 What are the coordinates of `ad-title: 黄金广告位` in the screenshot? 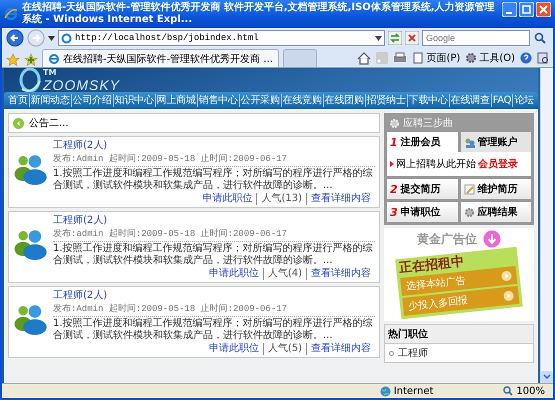 It's located at (447, 239).